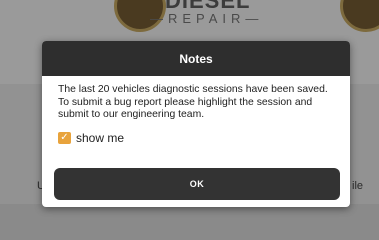 This screenshot has width=379, height=240. I want to click on background-label-right: ile, so click(358, 186).